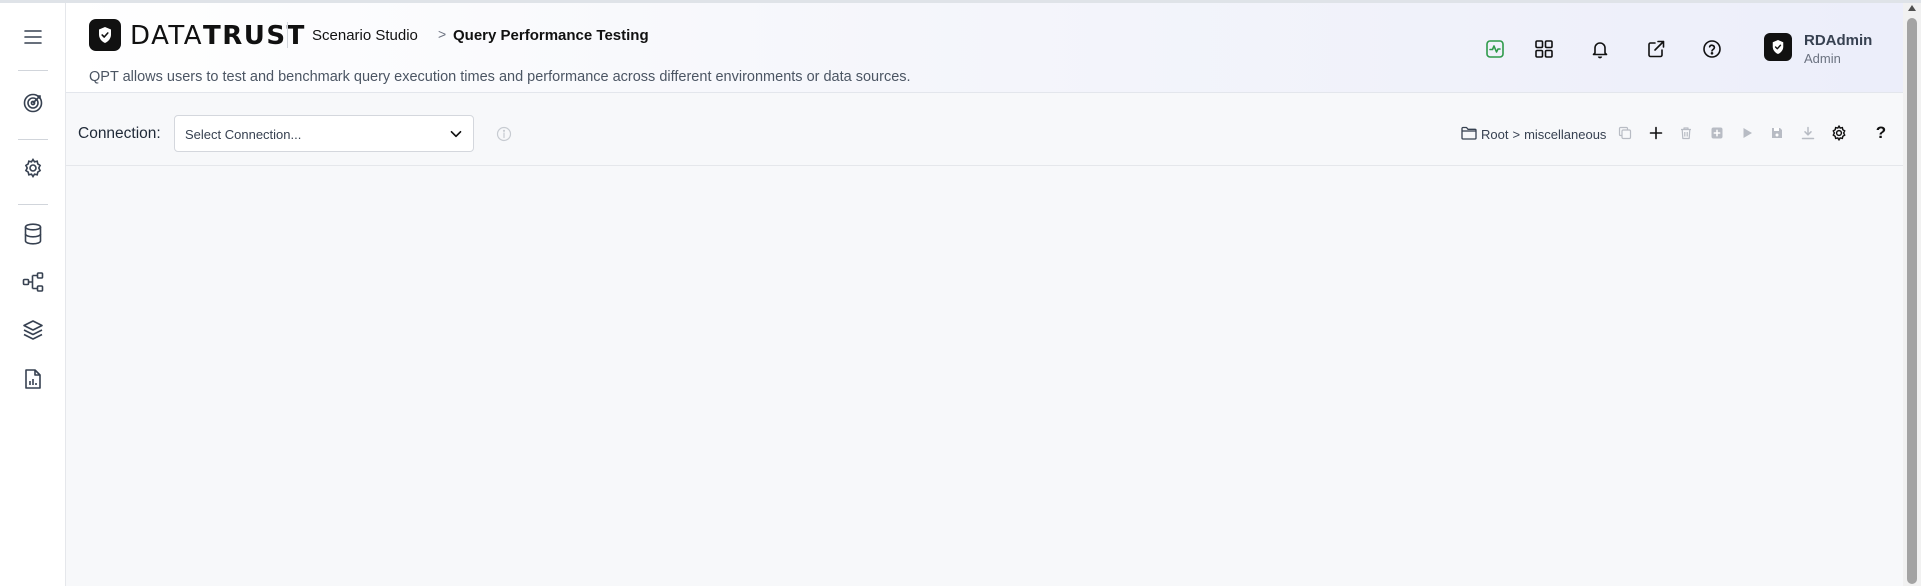 The image size is (1921, 586). What do you see at coordinates (1712, 49) in the screenshot?
I see `help-circle-icon` at bounding box center [1712, 49].